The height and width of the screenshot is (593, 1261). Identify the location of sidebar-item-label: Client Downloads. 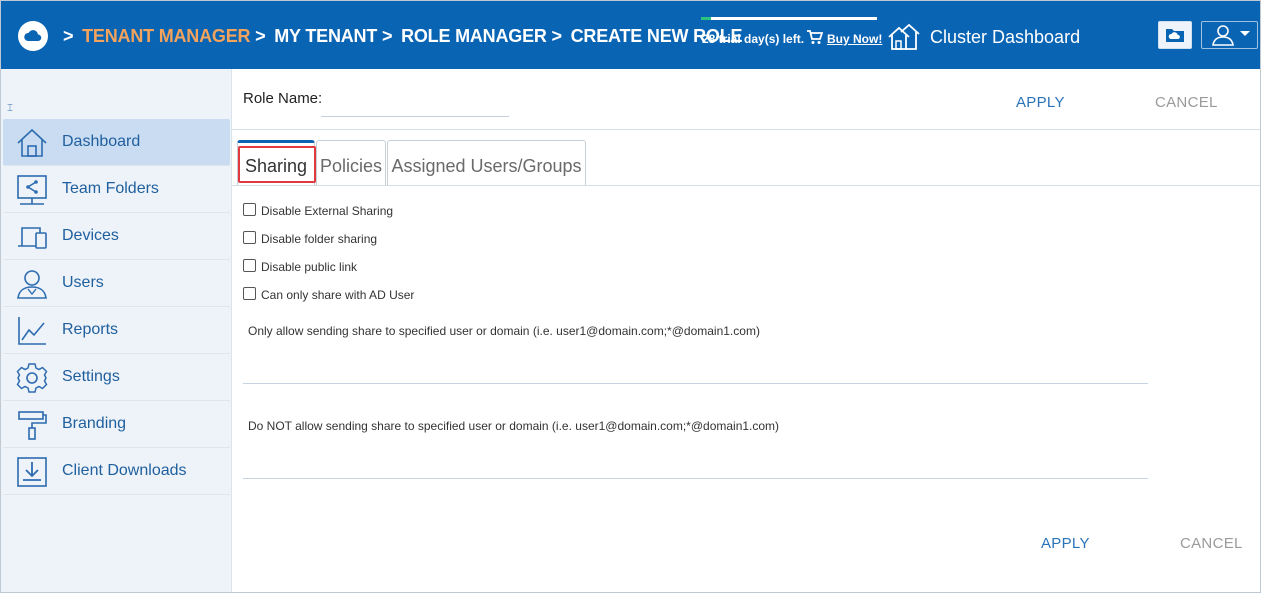
(124, 470).